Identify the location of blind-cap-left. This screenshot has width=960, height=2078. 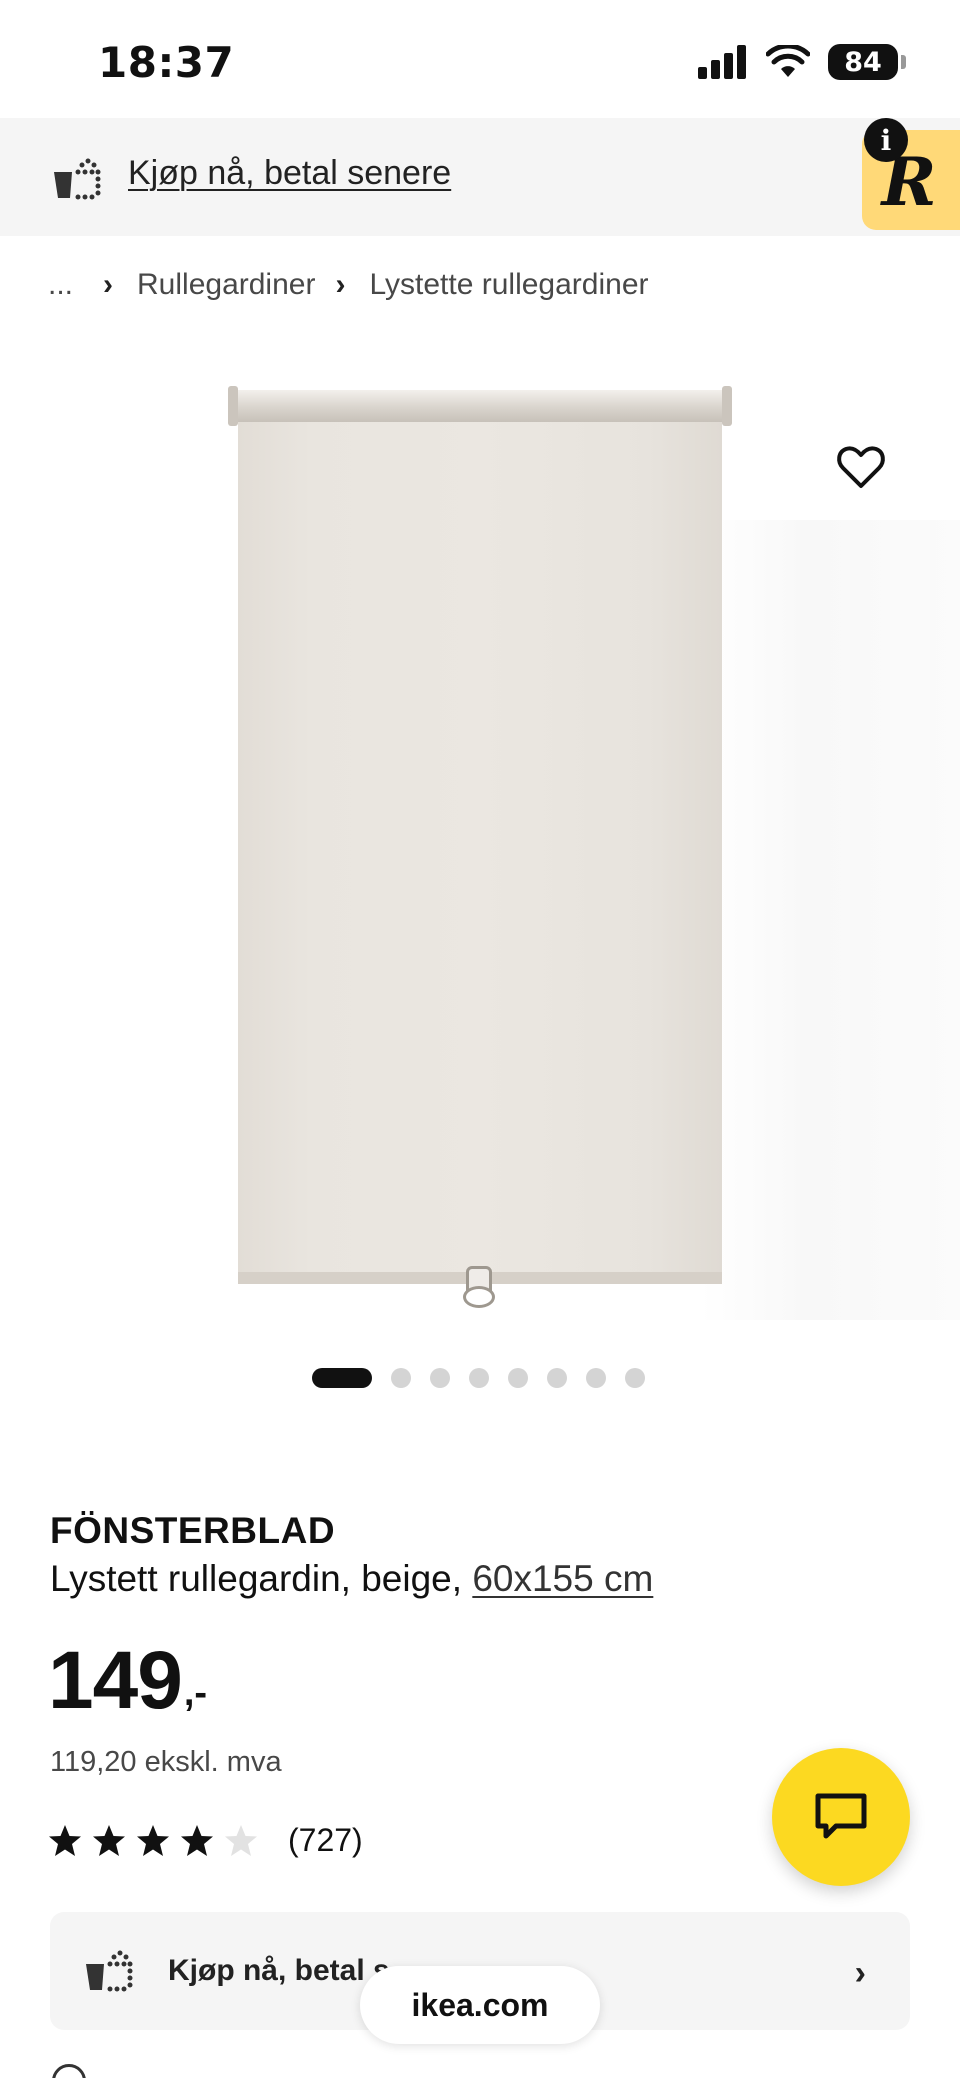
(233, 406).